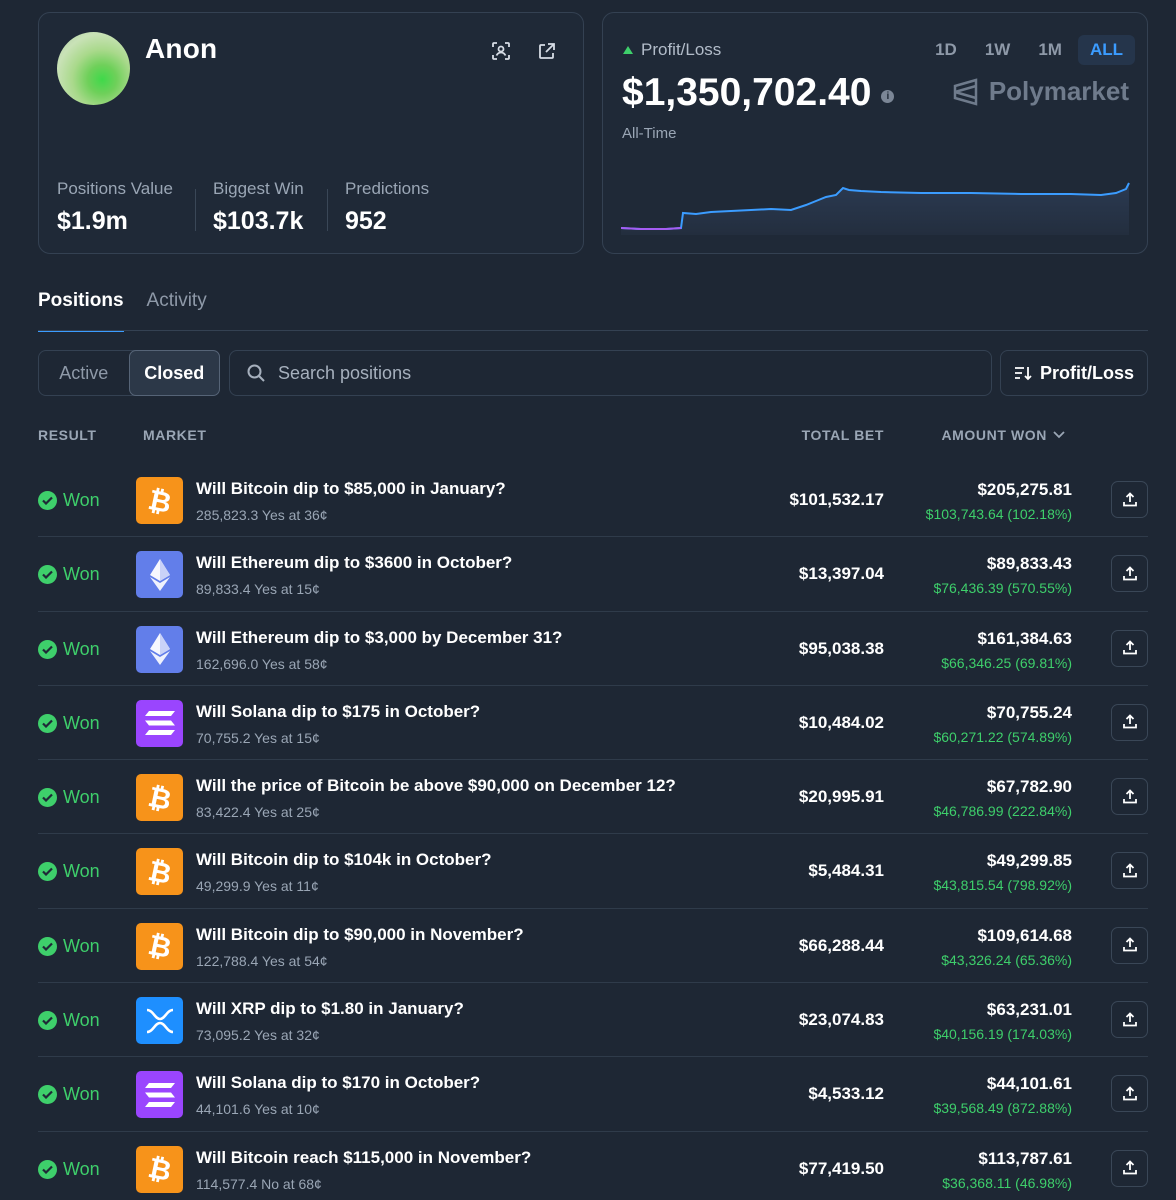  What do you see at coordinates (1058, 91) in the screenshot?
I see `brand-name: Polymarket` at bounding box center [1058, 91].